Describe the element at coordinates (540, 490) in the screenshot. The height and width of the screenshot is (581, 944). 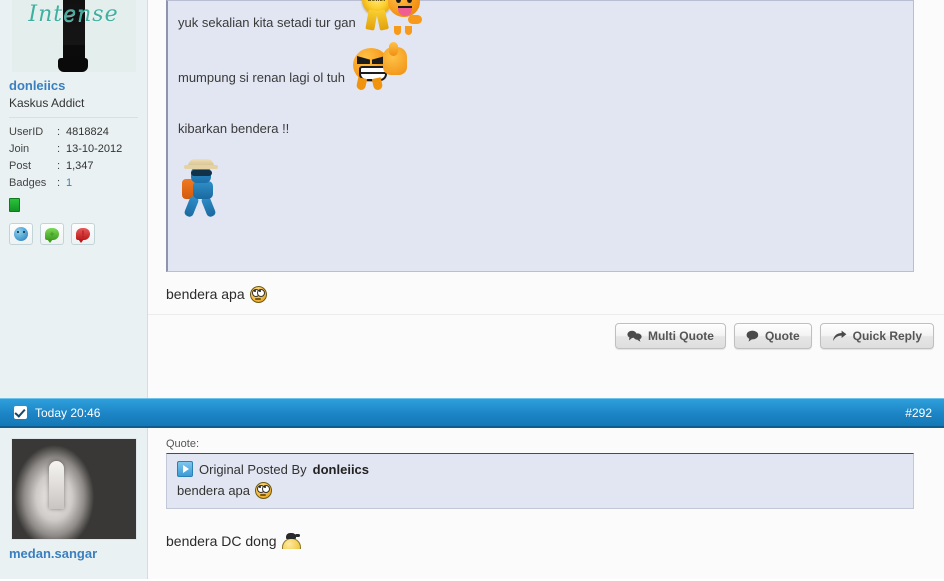
I see `quote-body: bendera apa` at that location.